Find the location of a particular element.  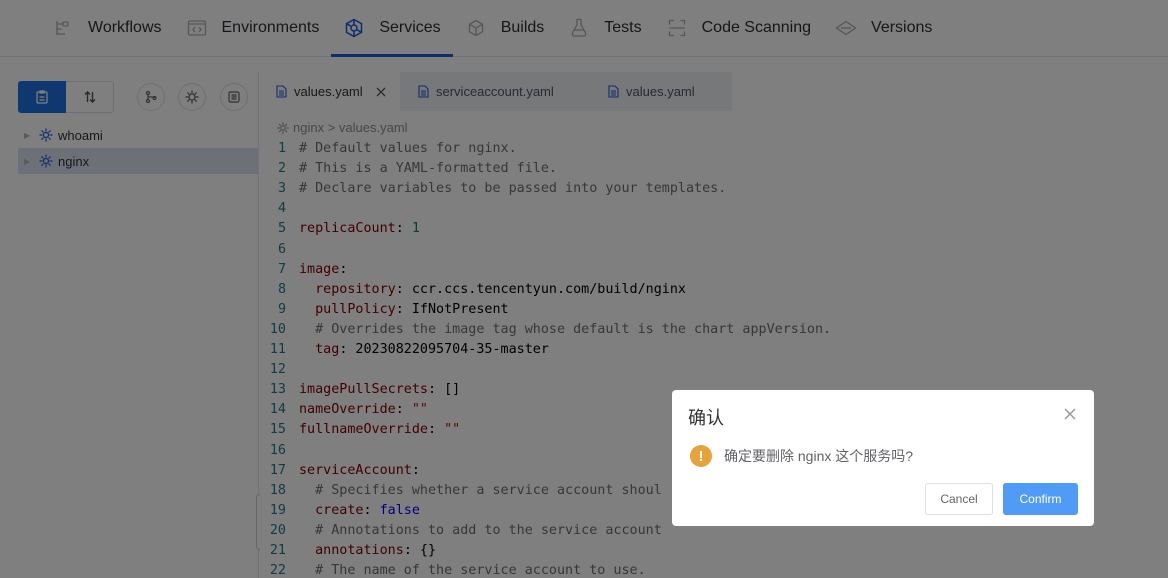

confirm-dialog: 确认 ! 确定要删除 nginx 这个服务吗? Cancel Confirm is located at coordinates (883, 458).